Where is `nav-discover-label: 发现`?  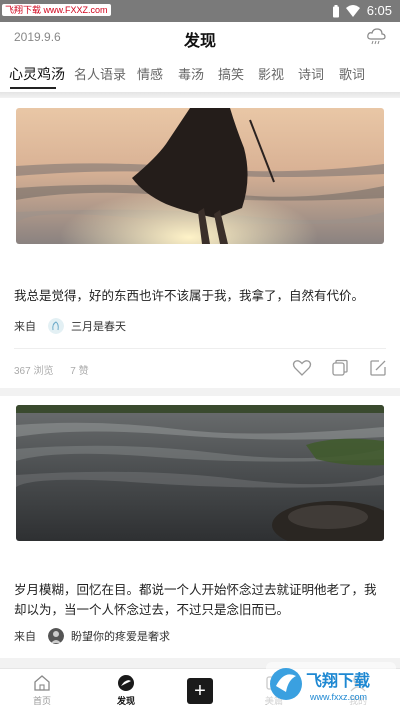
nav-discover-label: 发现 is located at coordinates (125, 702).